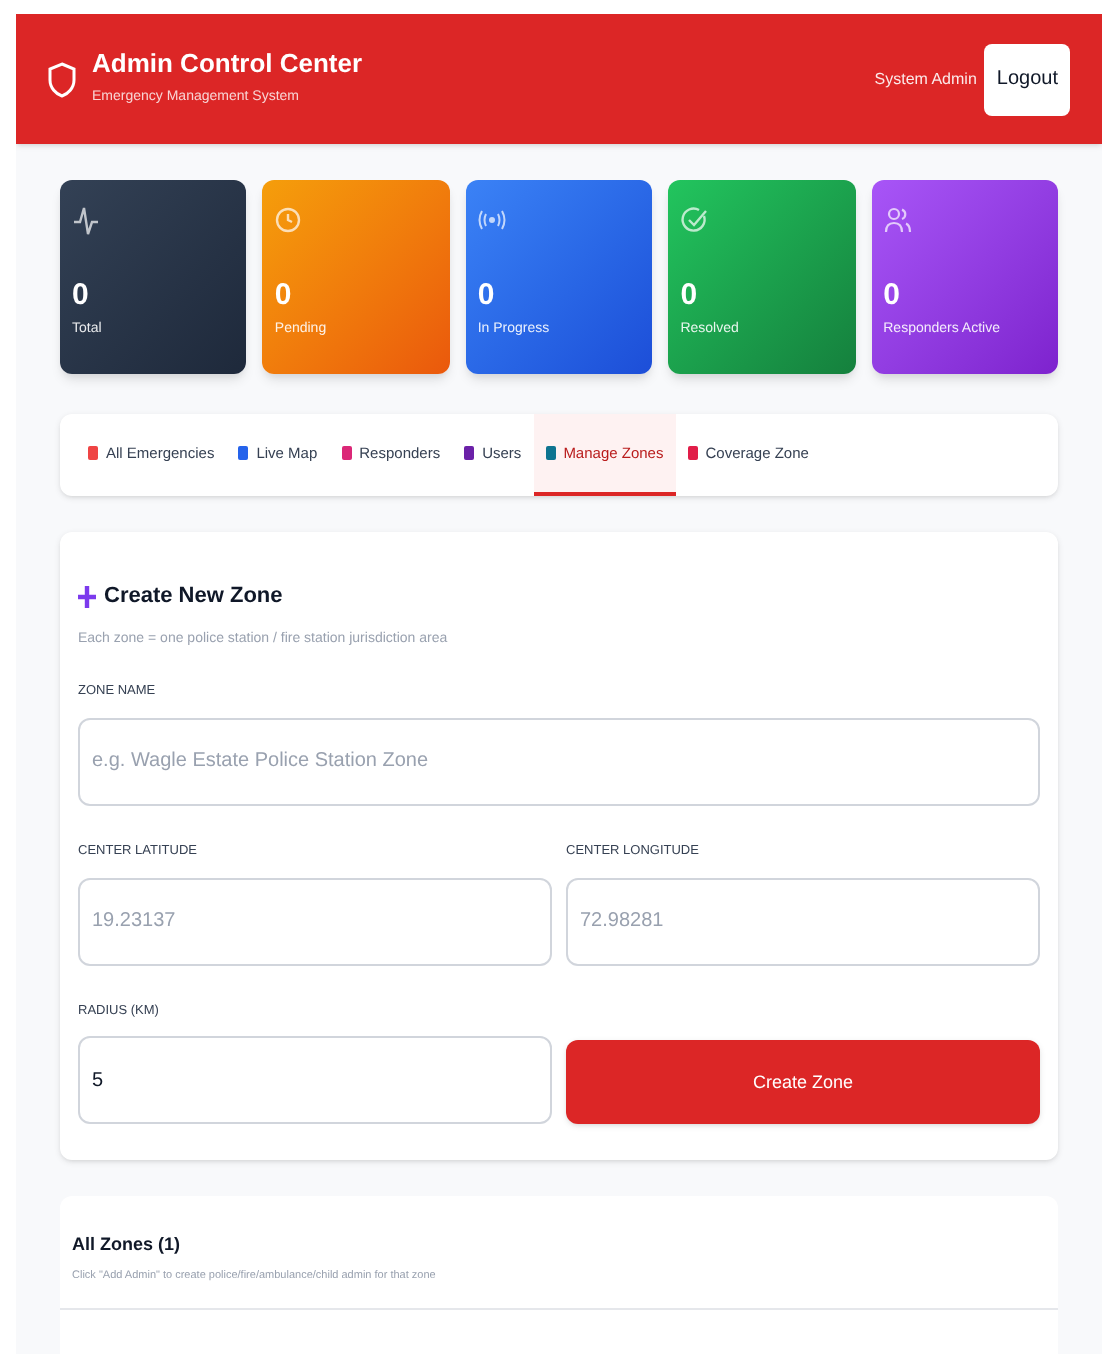 Image resolution: width=1102 pixels, height=1354 pixels. I want to click on shield-icon, so click(62, 79).